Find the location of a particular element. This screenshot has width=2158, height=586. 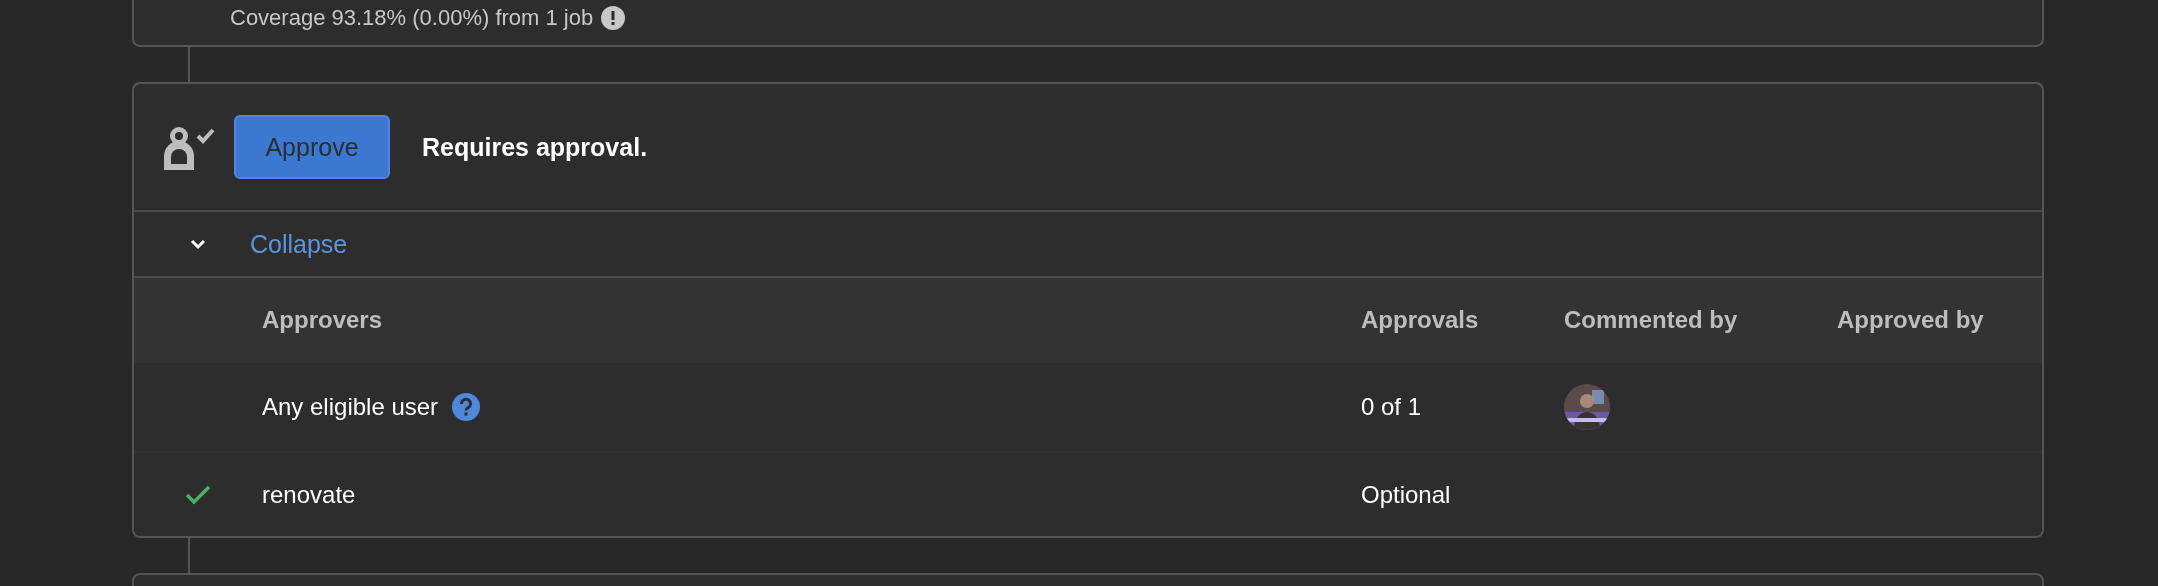

info-icon is located at coordinates (613, 18).